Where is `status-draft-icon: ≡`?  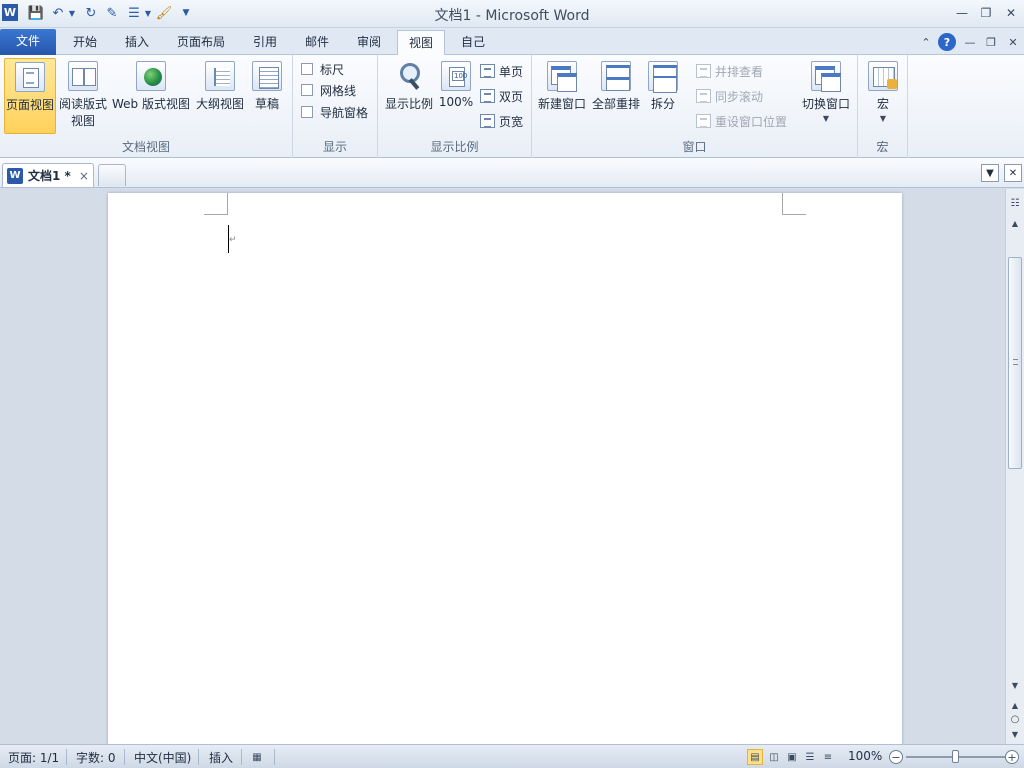 status-draft-icon: ≡ is located at coordinates (828, 757).